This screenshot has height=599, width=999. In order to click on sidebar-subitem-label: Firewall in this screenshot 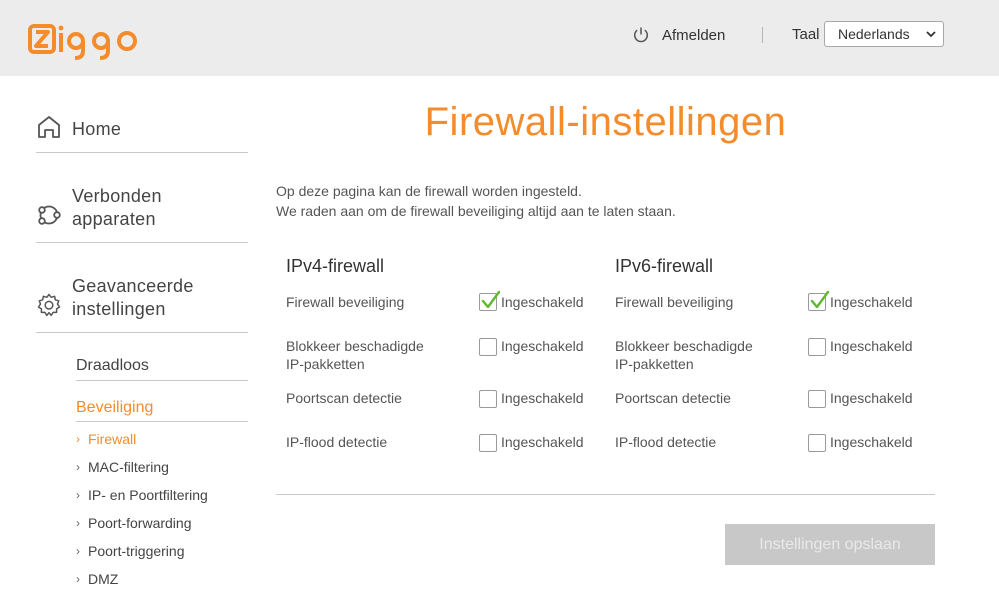, I will do `click(112, 439)`.